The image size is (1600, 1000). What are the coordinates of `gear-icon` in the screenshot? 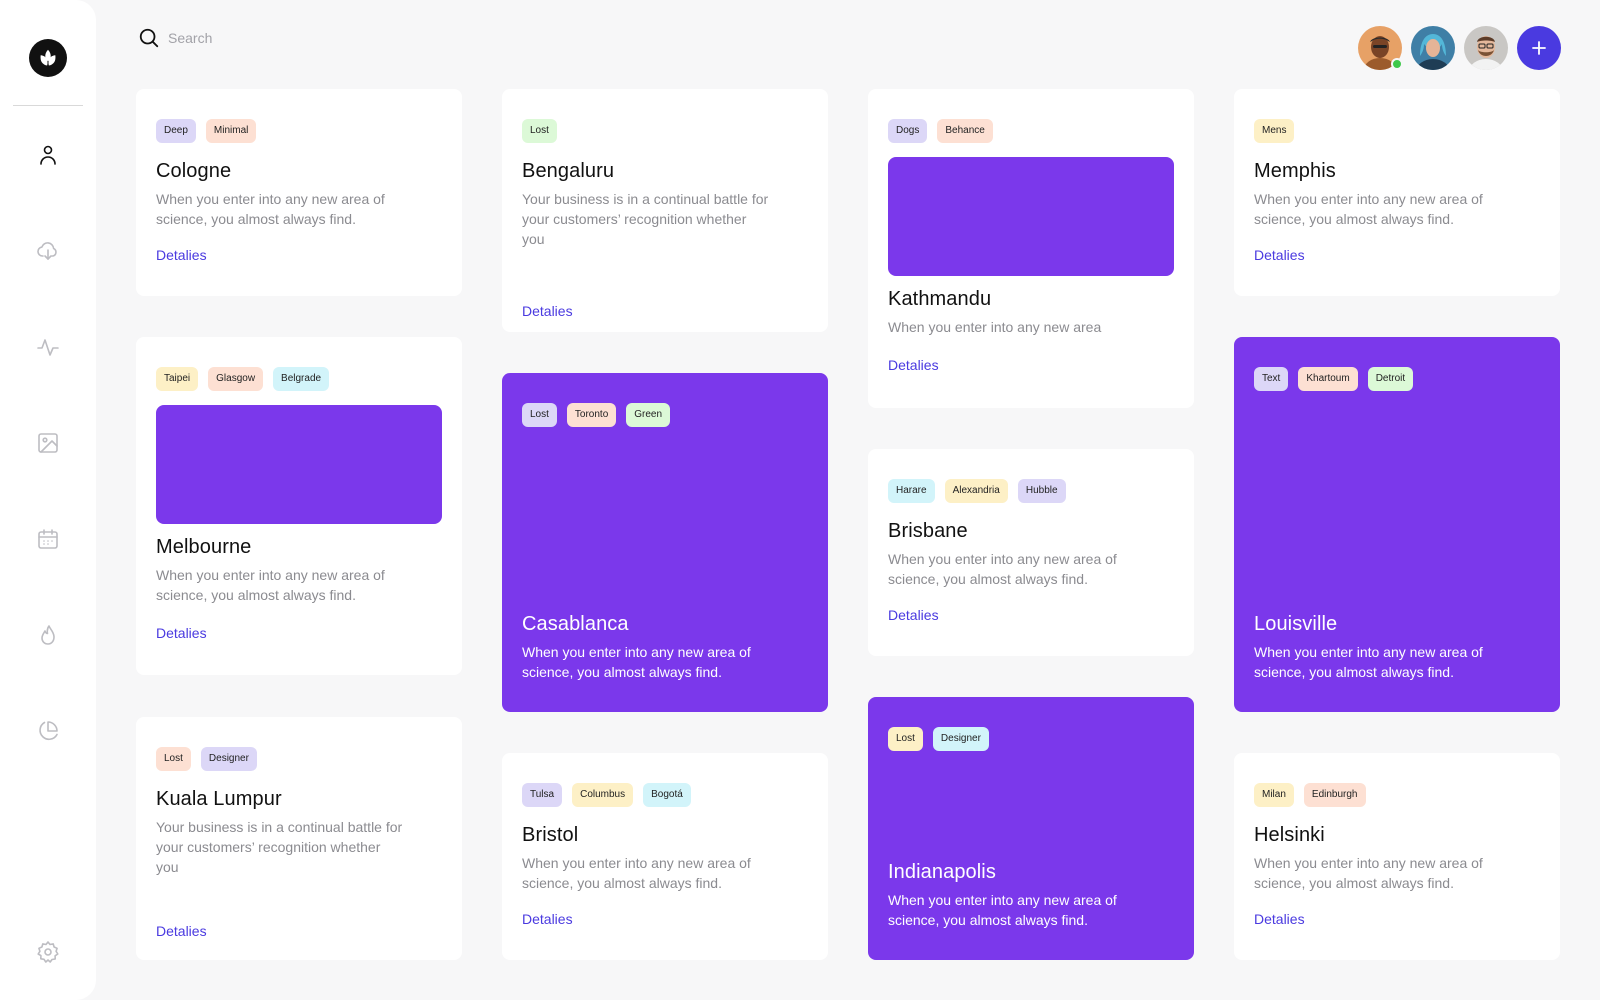 It's located at (48, 952).